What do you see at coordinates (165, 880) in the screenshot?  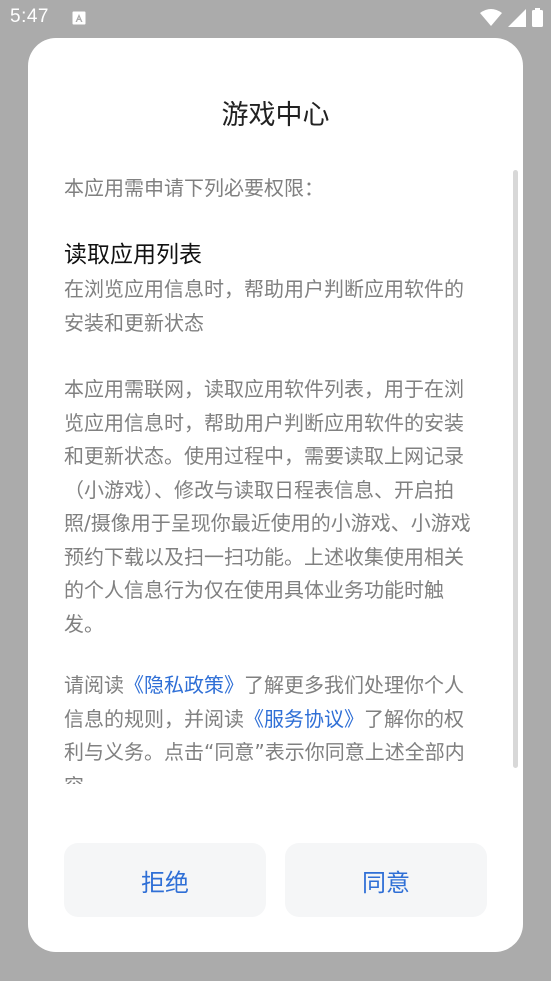 I see `reject-button: 拒绝` at bounding box center [165, 880].